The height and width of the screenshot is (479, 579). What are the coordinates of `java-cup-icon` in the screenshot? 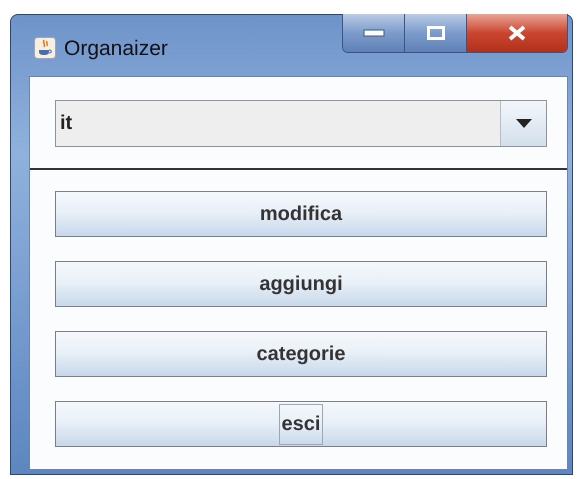 It's located at (45, 48).